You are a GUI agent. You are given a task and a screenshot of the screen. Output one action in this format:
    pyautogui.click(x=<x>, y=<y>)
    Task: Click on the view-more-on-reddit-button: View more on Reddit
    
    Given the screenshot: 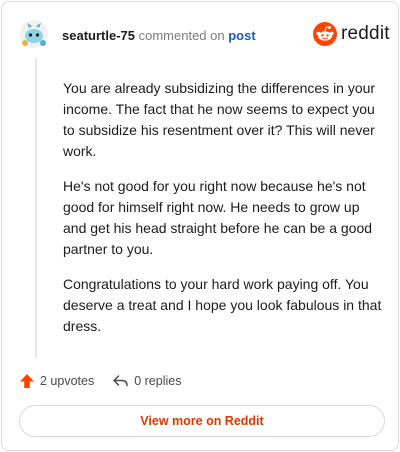 What is the action you would take?
    pyautogui.click(x=202, y=421)
    